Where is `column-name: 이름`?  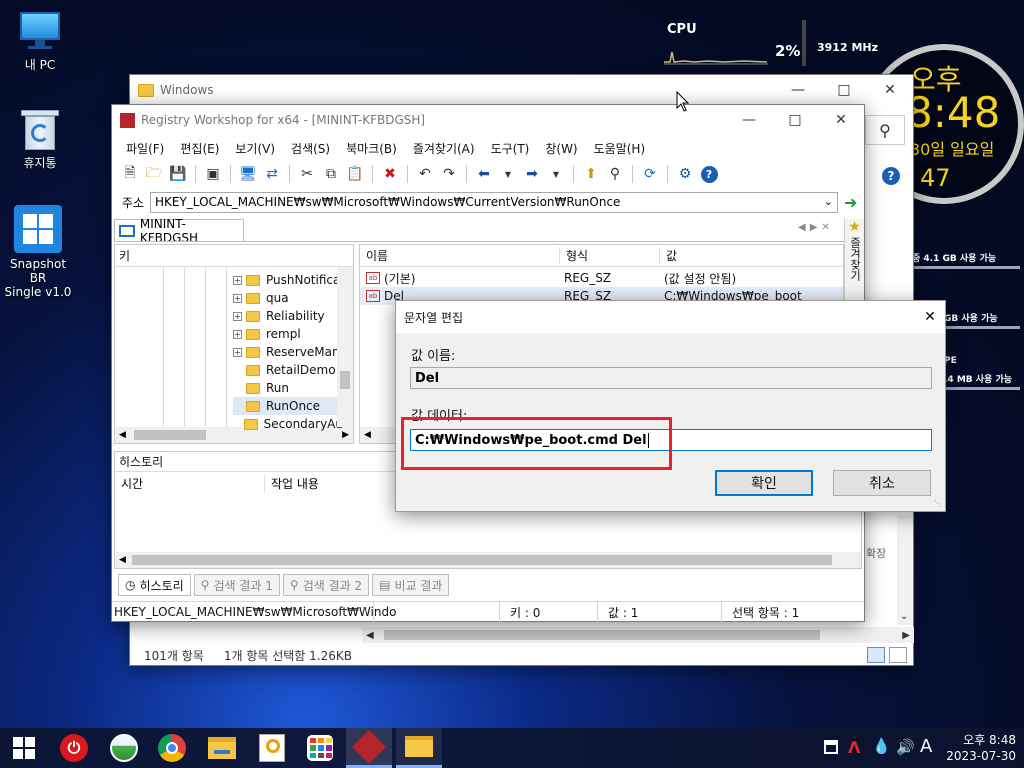
column-name: 이름 is located at coordinates (460, 255).